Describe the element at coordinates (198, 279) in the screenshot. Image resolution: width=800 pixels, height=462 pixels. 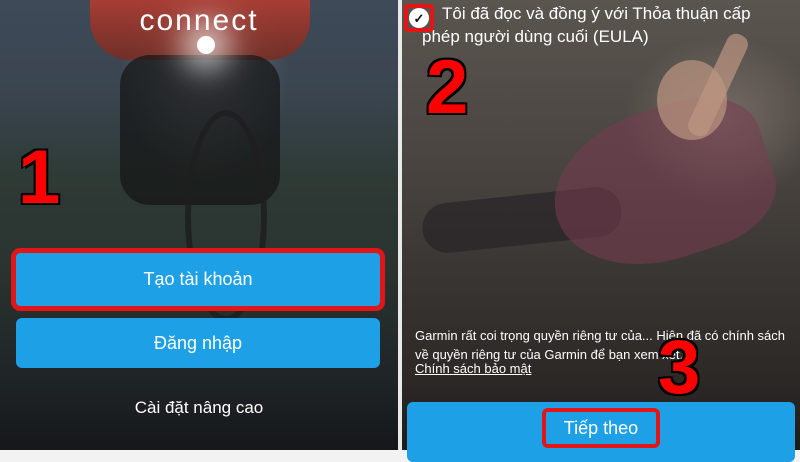
I see `create-account-button: Tạo tài khoản` at that location.